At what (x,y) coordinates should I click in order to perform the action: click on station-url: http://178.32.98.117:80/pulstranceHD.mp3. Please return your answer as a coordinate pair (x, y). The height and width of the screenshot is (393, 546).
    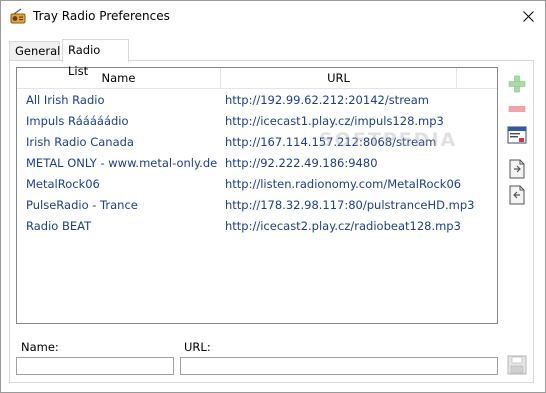
    Looking at the image, I should click on (350, 205).